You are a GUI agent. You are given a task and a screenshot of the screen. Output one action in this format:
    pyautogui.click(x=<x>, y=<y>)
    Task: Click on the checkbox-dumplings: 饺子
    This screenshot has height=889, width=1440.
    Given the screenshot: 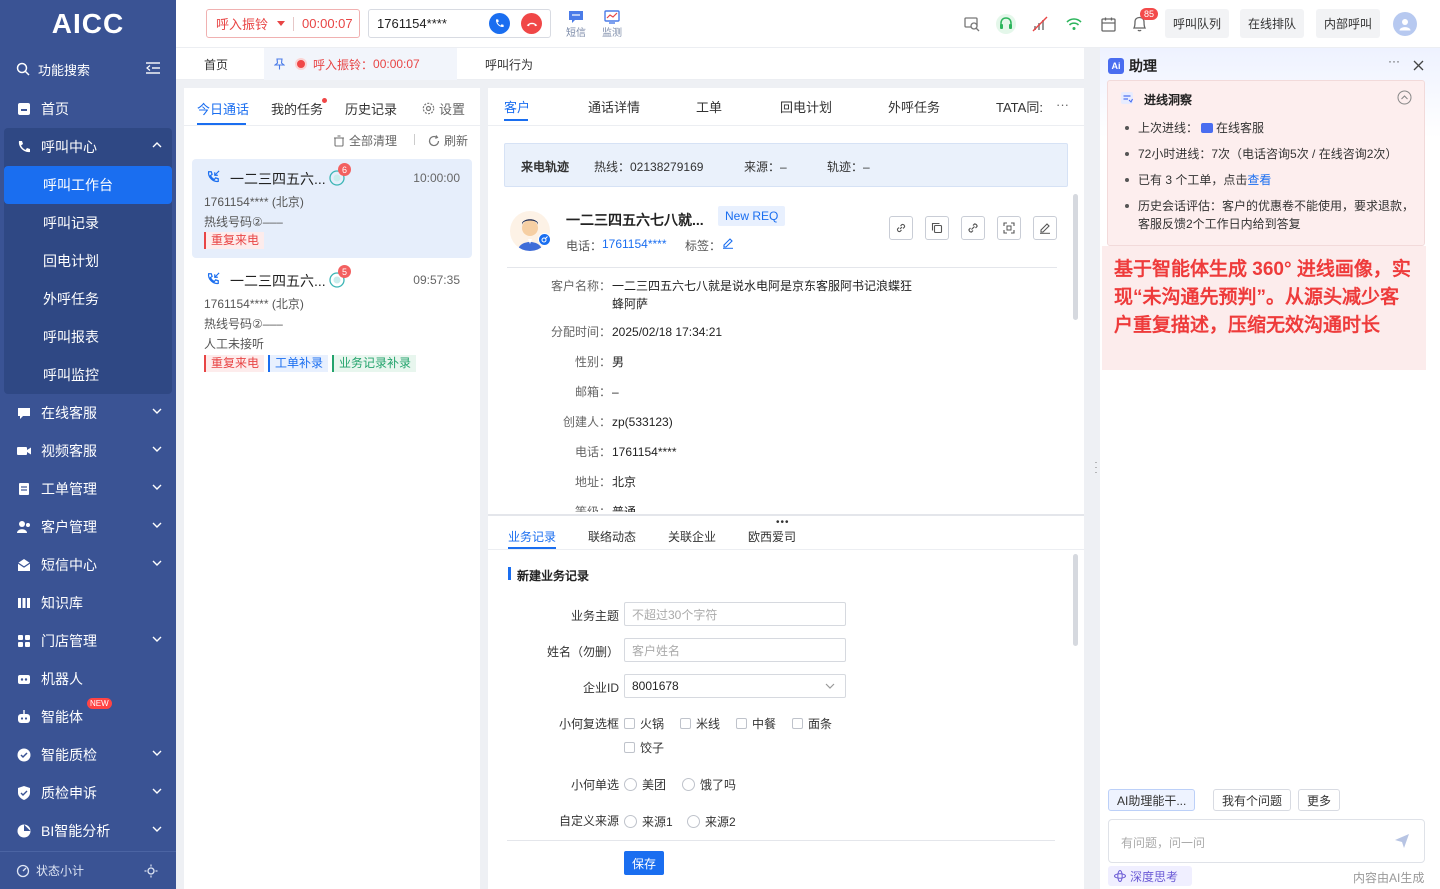 What is the action you would take?
    pyautogui.click(x=644, y=747)
    